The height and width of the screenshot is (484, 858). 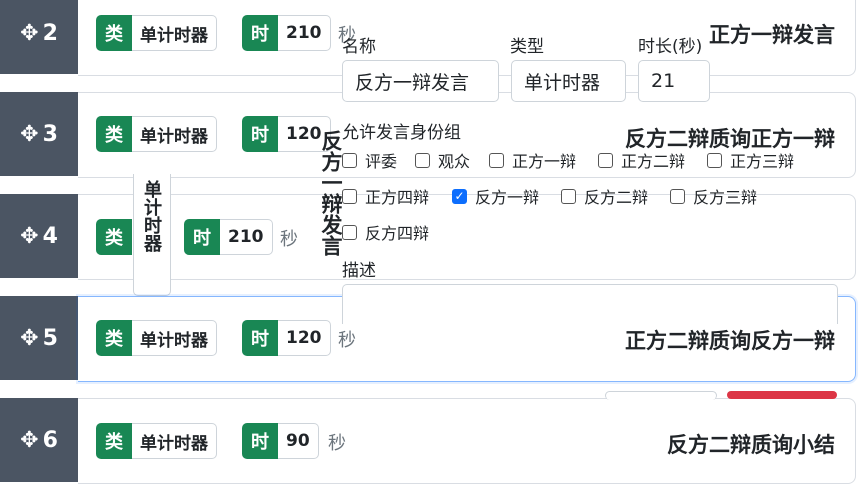 I want to click on item-title: 正方一辩发言, so click(x=772, y=35).